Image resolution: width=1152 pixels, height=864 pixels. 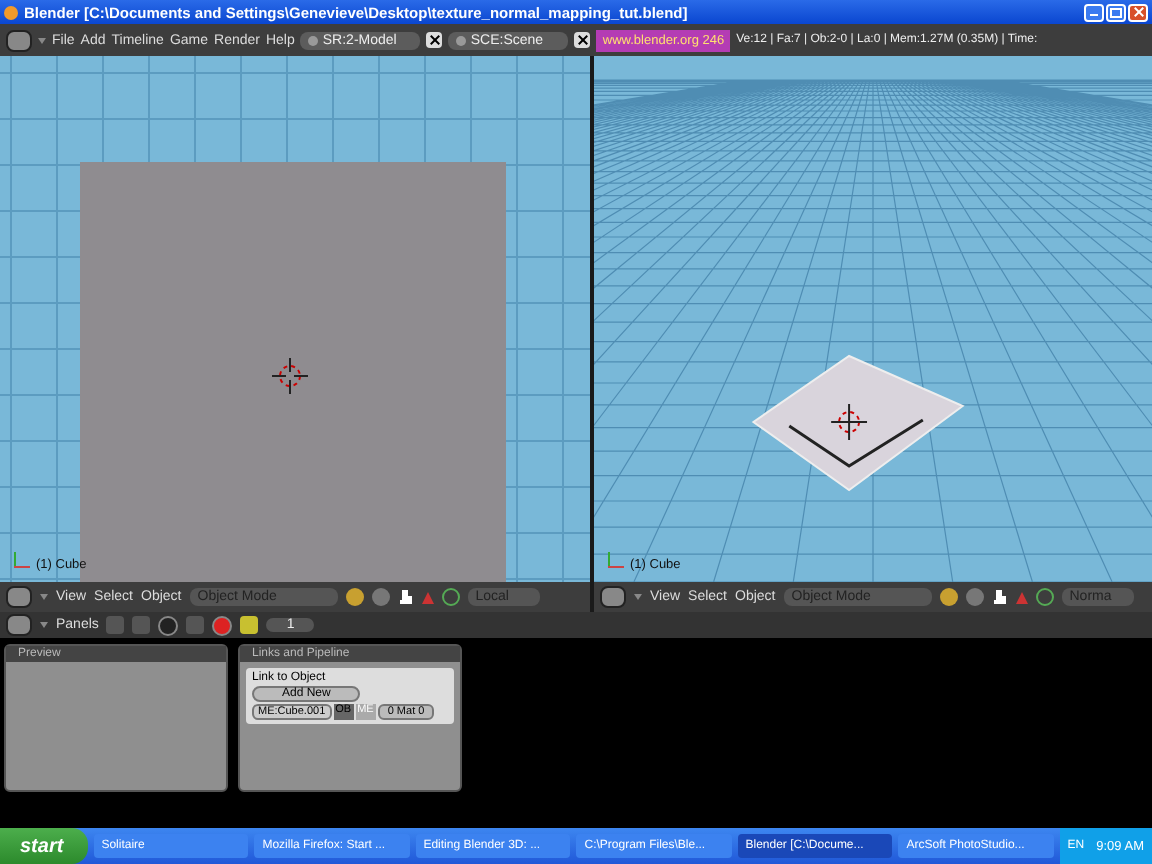 I want to click on start-button: start, so click(x=44, y=846).